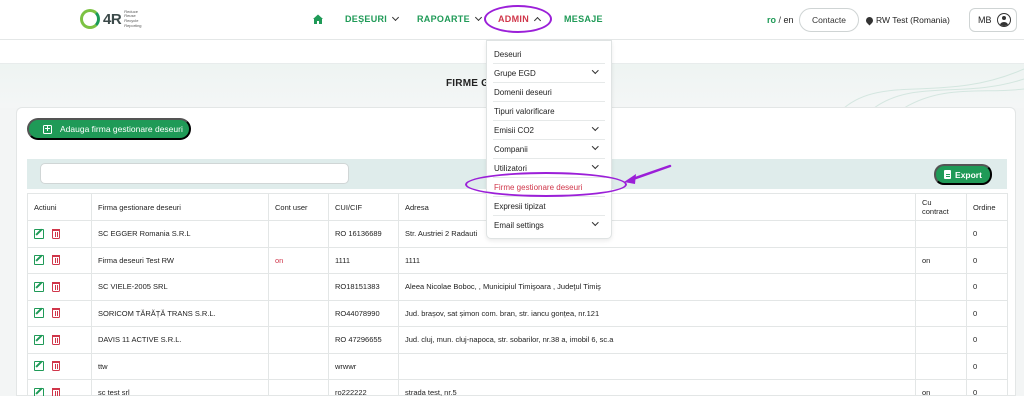 Image resolution: width=1024 pixels, height=396 pixels. I want to click on col-firma: Firma gestionare deseuri, so click(180, 207).